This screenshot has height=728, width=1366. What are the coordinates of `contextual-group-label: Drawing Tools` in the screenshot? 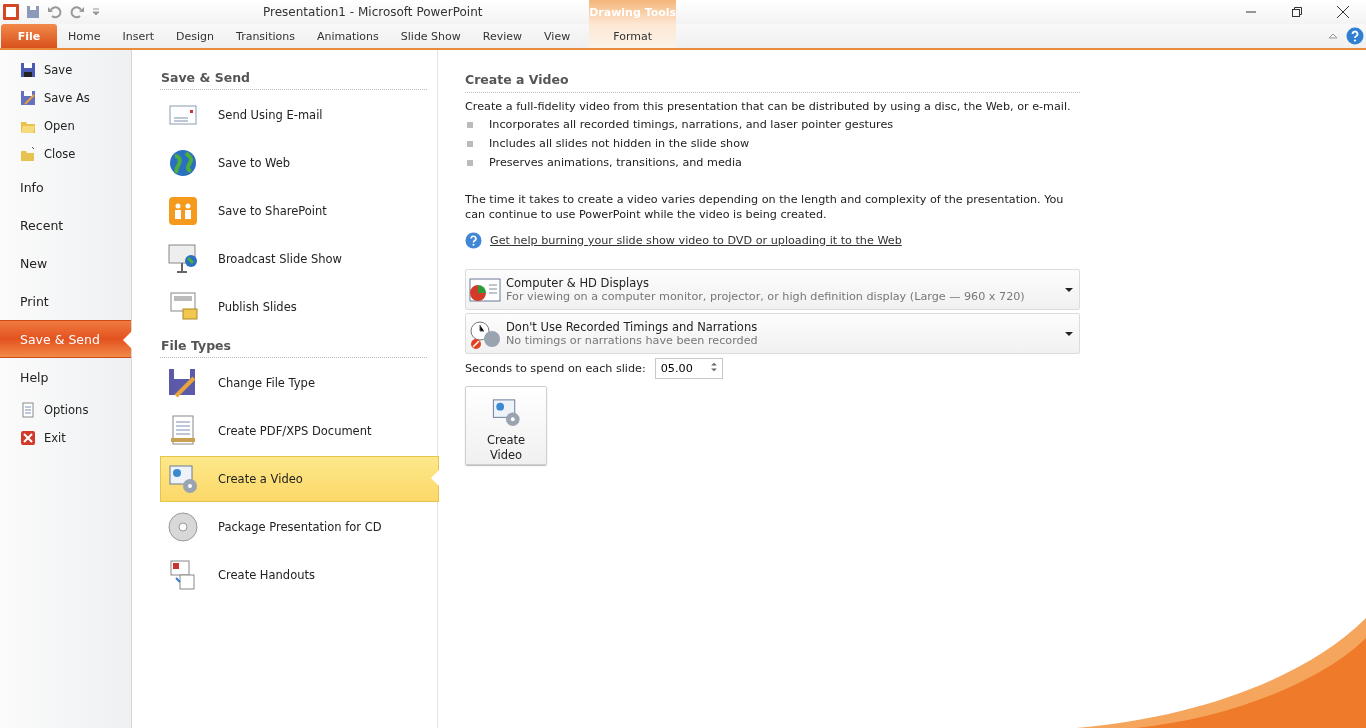 It's located at (633, 13).